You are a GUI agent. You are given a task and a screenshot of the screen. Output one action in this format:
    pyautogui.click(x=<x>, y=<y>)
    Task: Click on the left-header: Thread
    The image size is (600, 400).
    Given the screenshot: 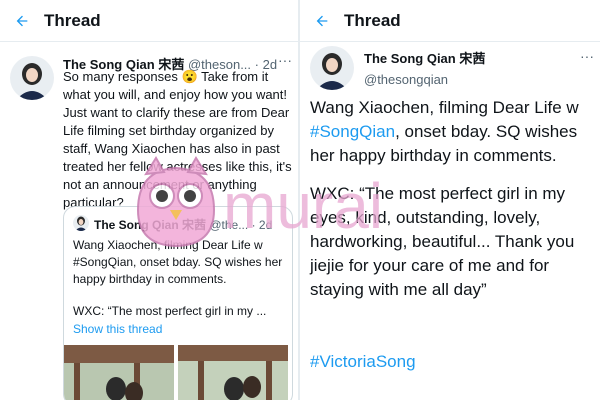 What is the action you would take?
    pyautogui.click(x=149, y=21)
    